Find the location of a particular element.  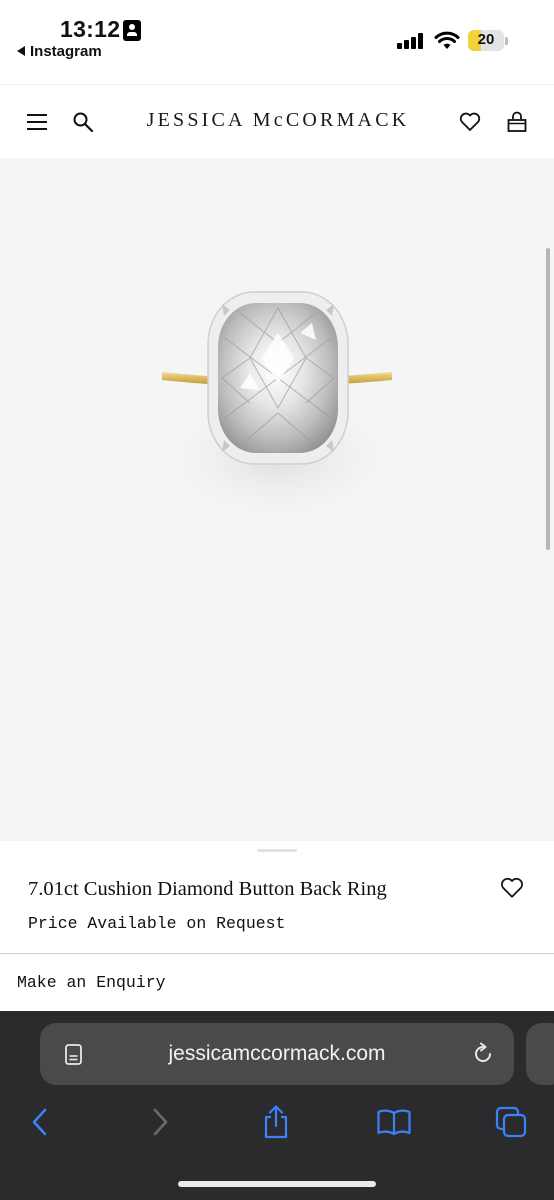

menu-icon is located at coordinates (37, 122).